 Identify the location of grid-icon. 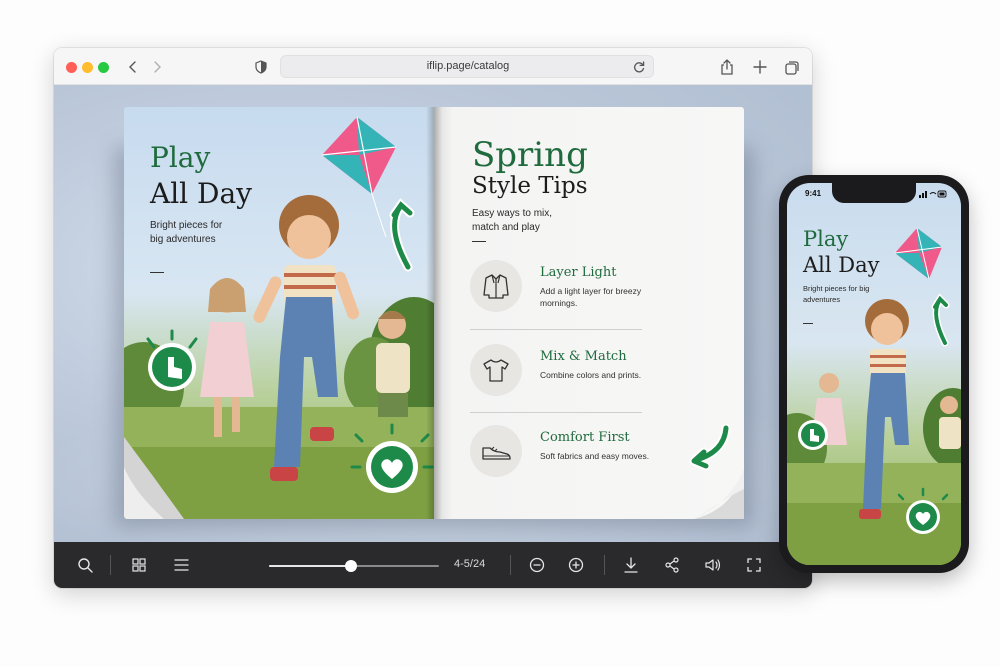
(139, 565).